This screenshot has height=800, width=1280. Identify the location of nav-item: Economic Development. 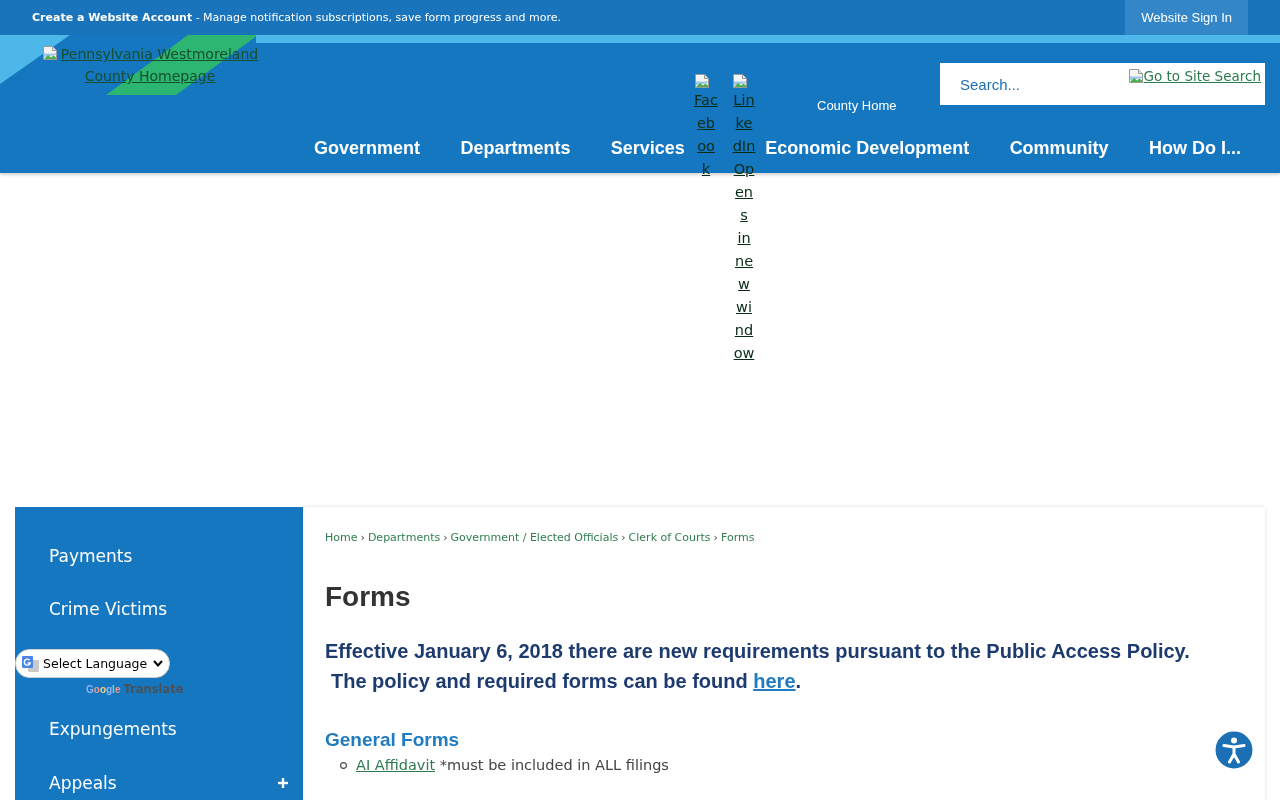
(867, 148).